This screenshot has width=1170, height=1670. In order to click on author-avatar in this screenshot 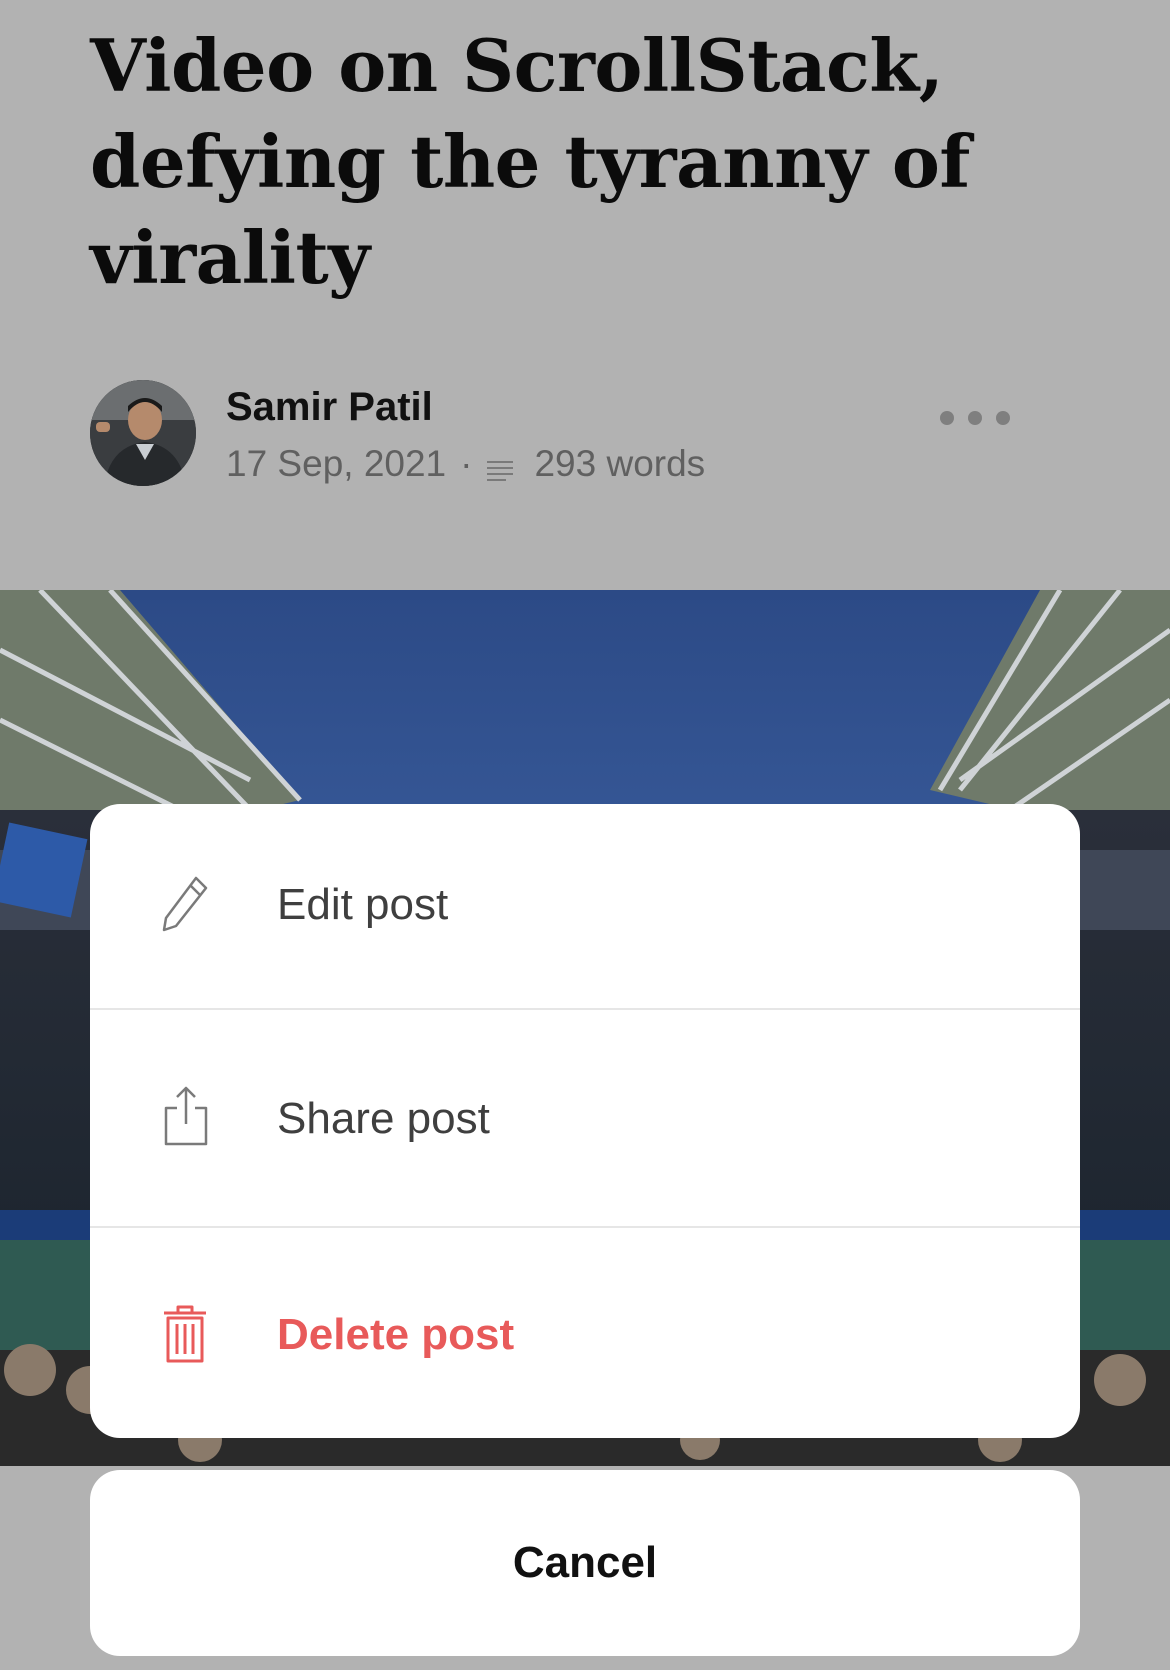, I will do `click(143, 433)`.